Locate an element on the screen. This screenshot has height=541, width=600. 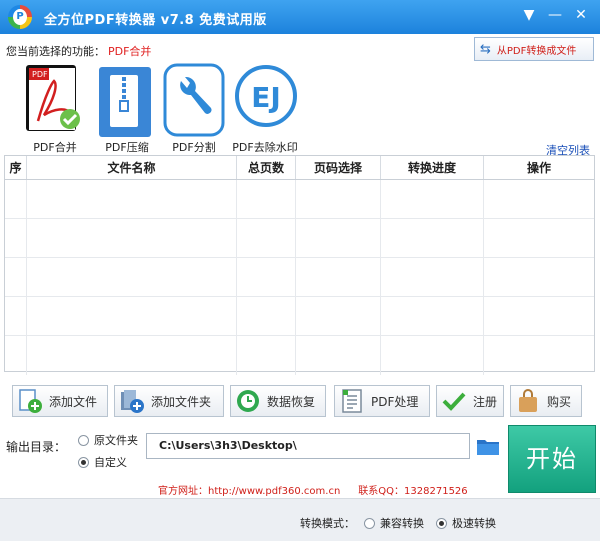
pdf-process-button: PDF处理 is located at coordinates (382, 401).